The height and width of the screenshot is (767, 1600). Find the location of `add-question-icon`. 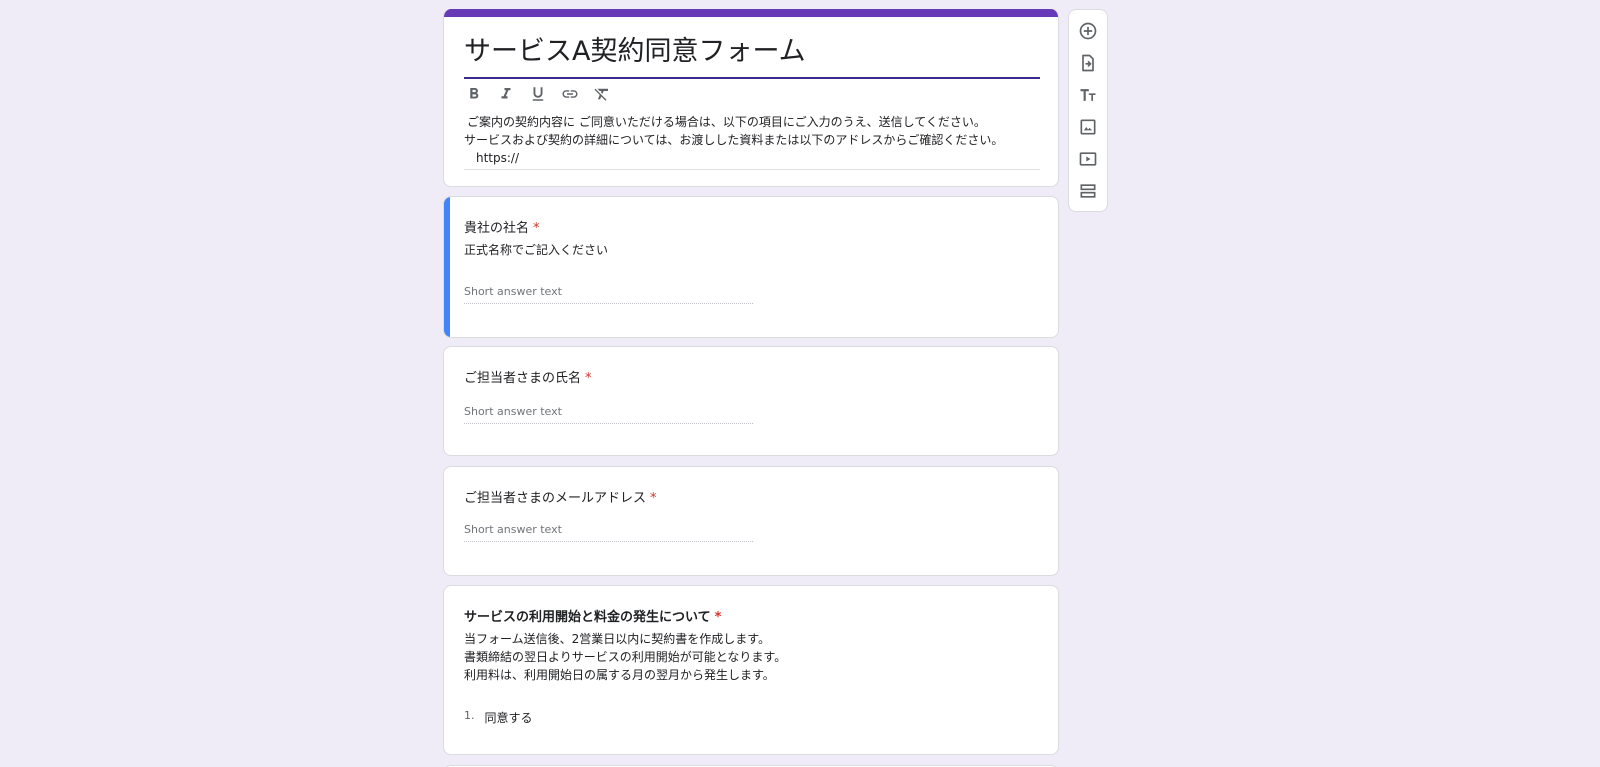

add-question-icon is located at coordinates (1088, 31).